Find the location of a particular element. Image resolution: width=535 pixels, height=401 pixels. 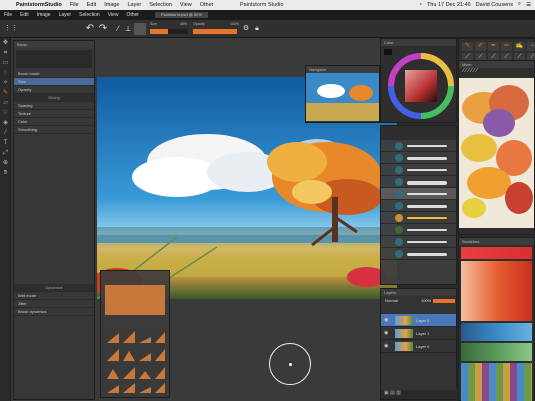

menu-selection: Selection is located at coordinates (160, 5).